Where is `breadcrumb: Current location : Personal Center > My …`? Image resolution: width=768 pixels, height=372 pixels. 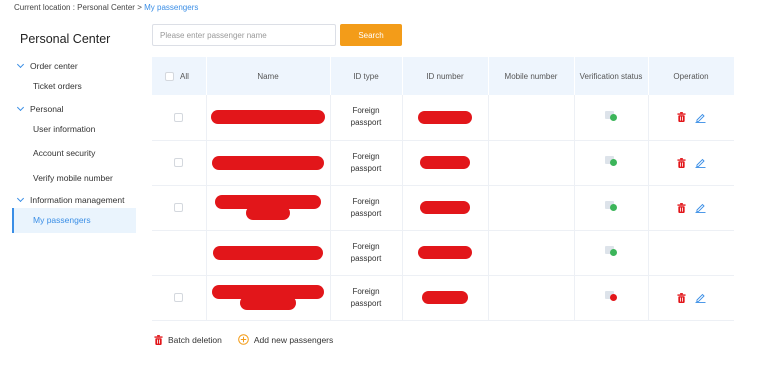
breadcrumb: Current location : Personal Center > My … is located at coordinates (106, 7).